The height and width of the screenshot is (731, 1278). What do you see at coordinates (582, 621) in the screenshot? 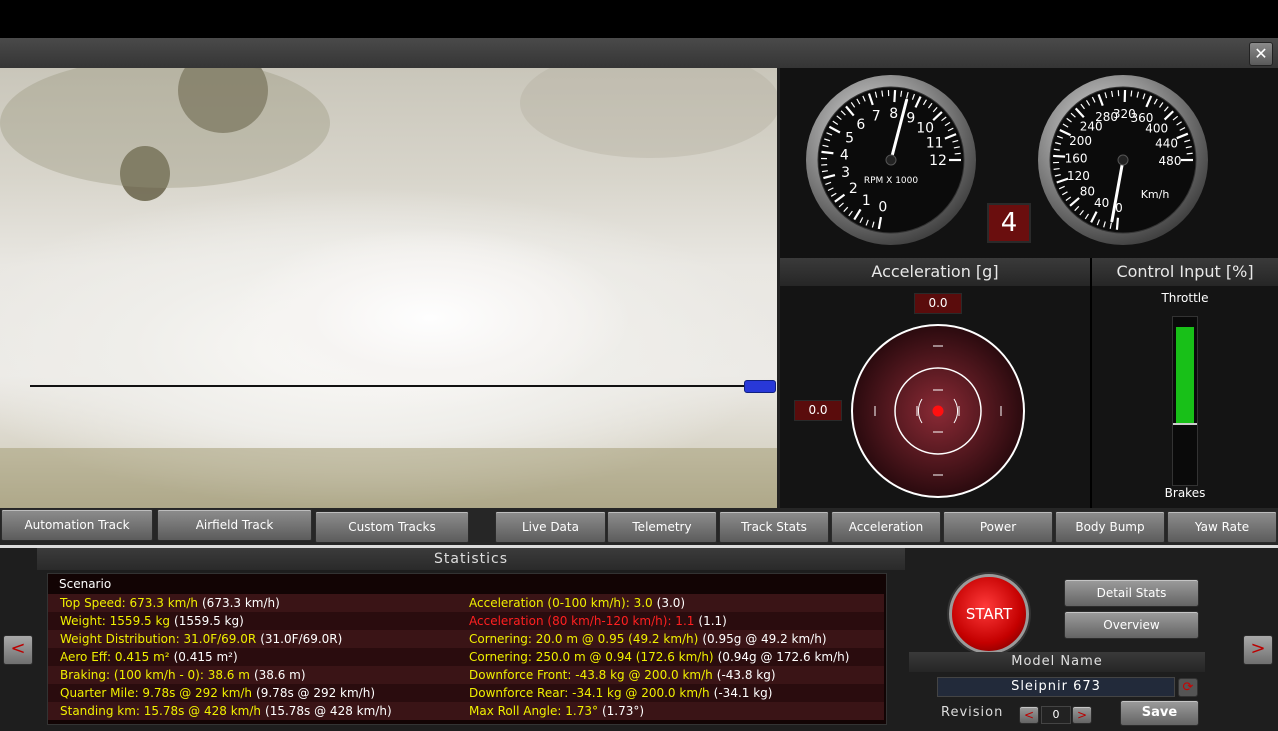
I see `stat-value: Acceleration (80 km/h-120 km/h): 1.1` at bounding box center [582, 621].